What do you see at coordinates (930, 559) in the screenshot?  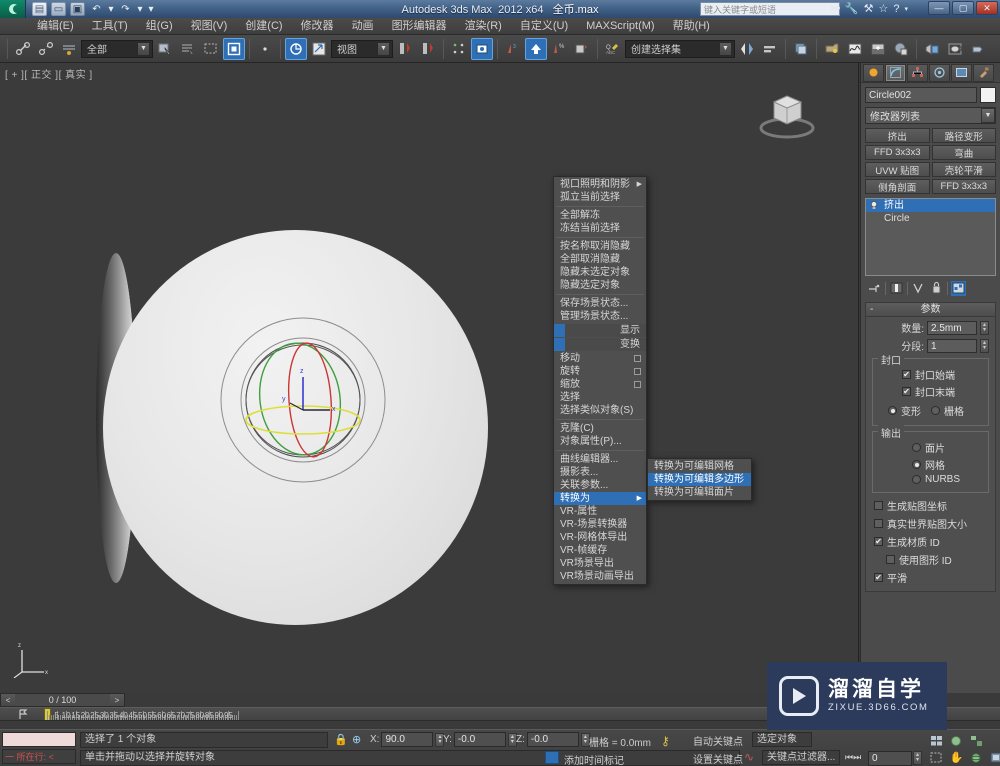 I see `use-shape-id-checkbox: 使用图形 ID` at bounding box center [930, 559].